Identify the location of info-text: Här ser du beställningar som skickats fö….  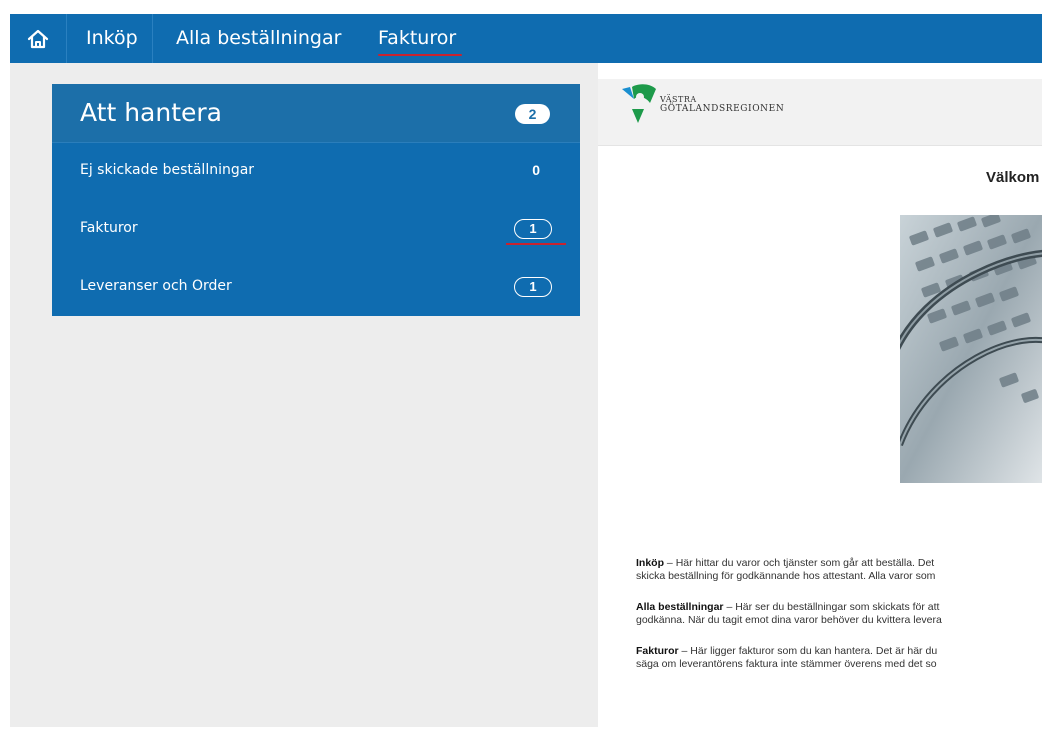
(837, 607).